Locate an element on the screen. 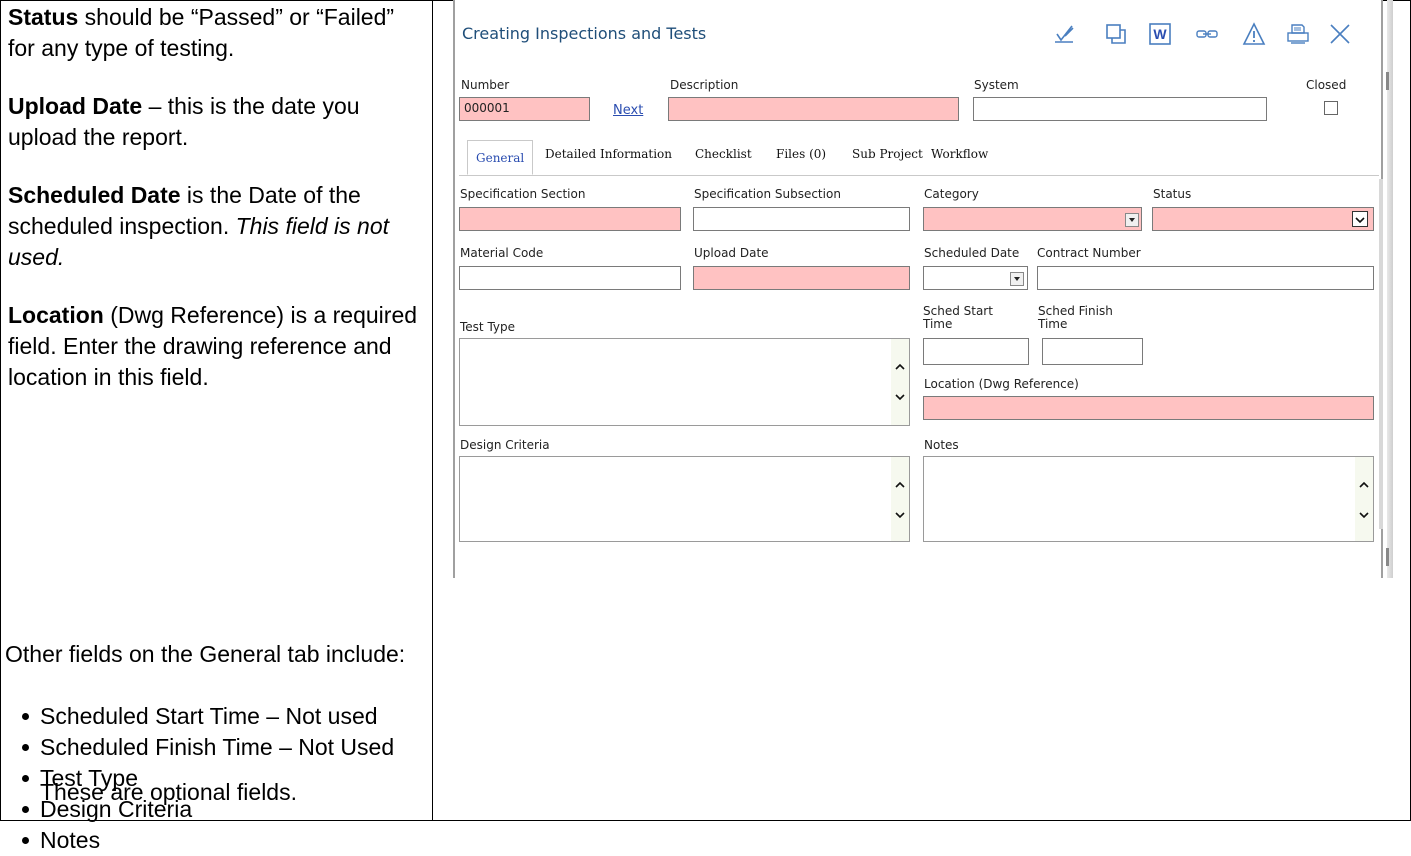 The height and width of the screenshot is (856, 1411). material-code-label: Material Code is located at coordinates (502, 253).